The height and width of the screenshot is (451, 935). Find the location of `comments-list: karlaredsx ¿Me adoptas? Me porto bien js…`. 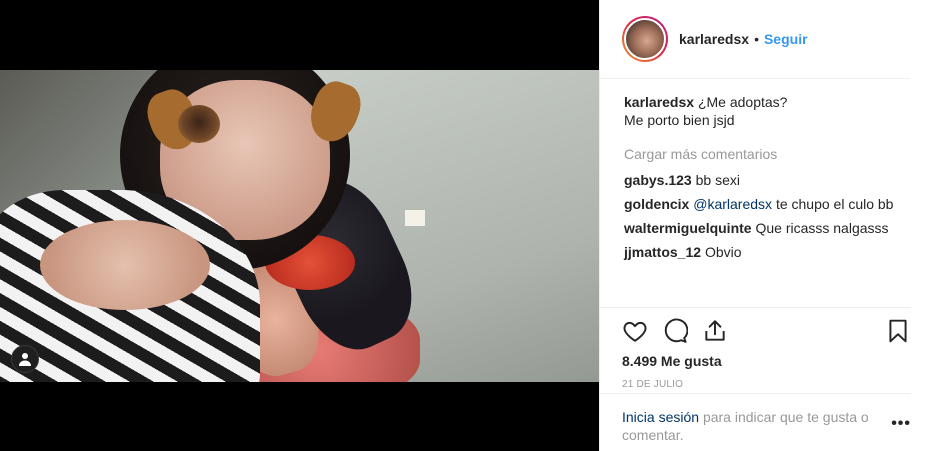

comments-list: karlaredsx ¿Me adoptas? Me porto bien js… is located at coordinates (767, 170).